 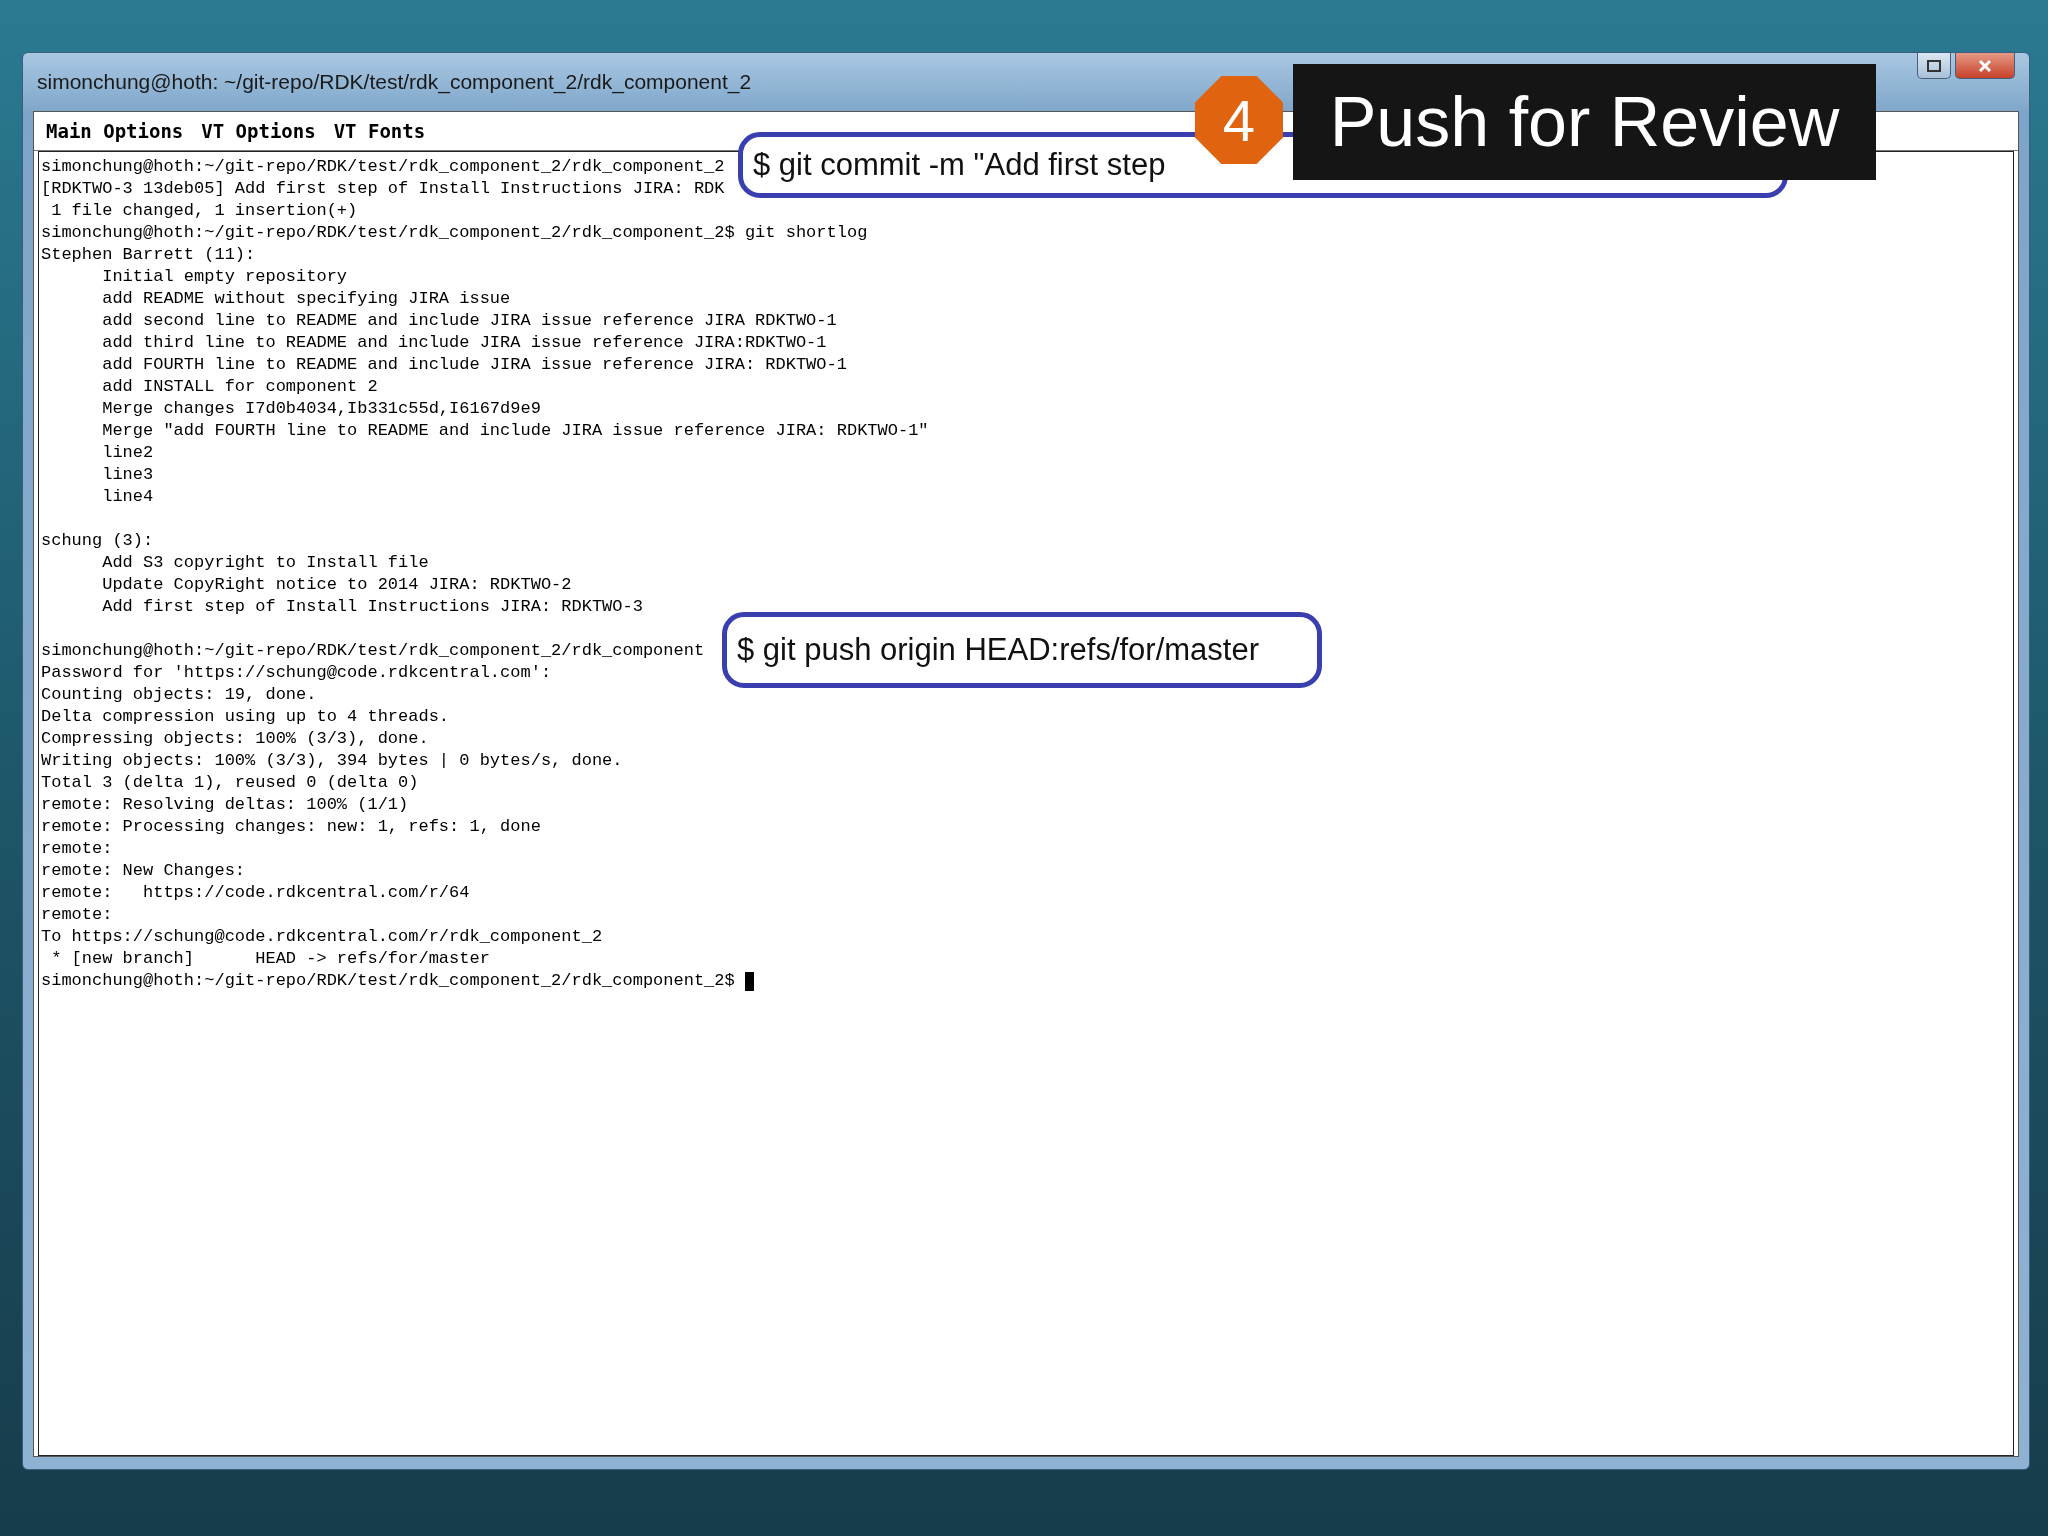 I want to click on maximize-button, so click(x=1934, y=66).